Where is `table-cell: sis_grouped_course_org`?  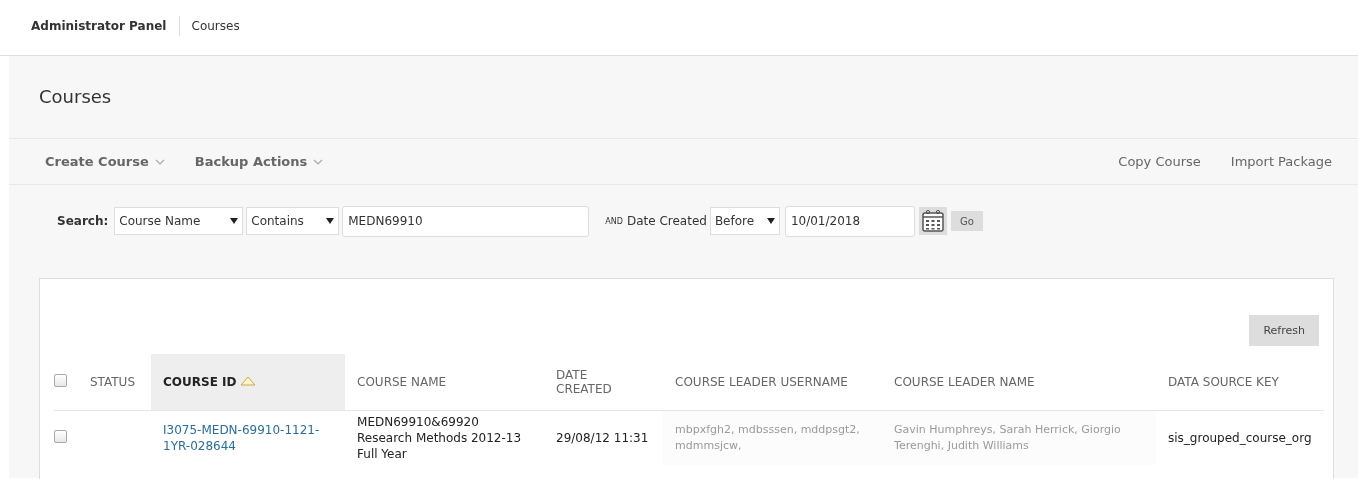 table-cell: sis_grouped_course_org is located at coordinates (1240, 438).